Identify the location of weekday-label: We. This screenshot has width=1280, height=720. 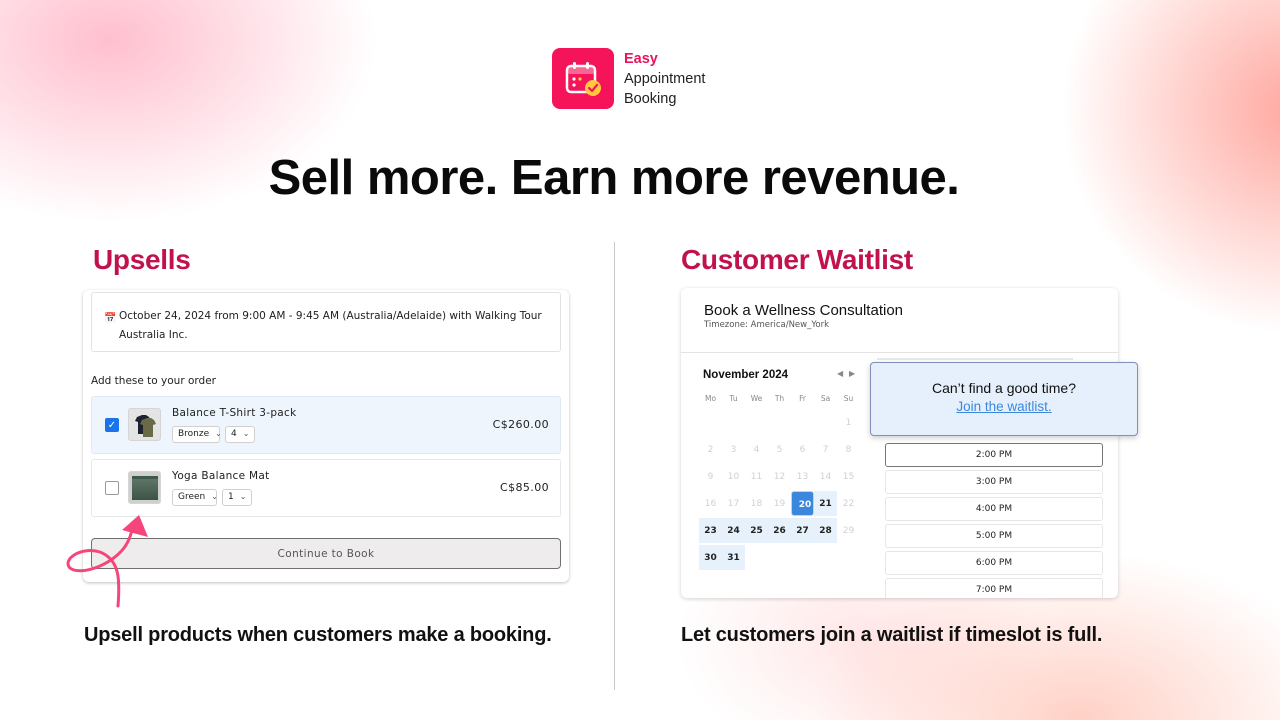
(756, 398).